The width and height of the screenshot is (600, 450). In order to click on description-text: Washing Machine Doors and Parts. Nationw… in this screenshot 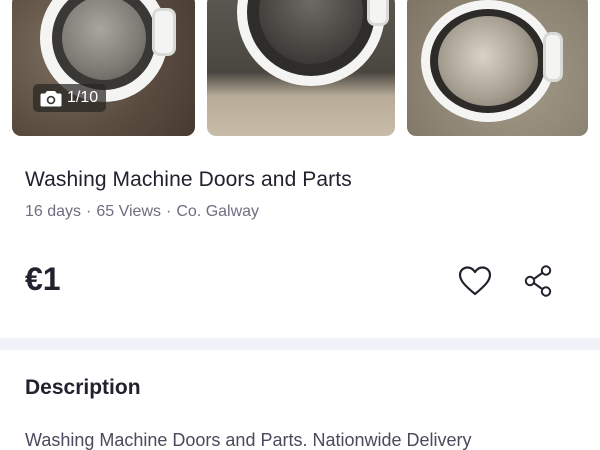, I will do `click(248, 440)`.